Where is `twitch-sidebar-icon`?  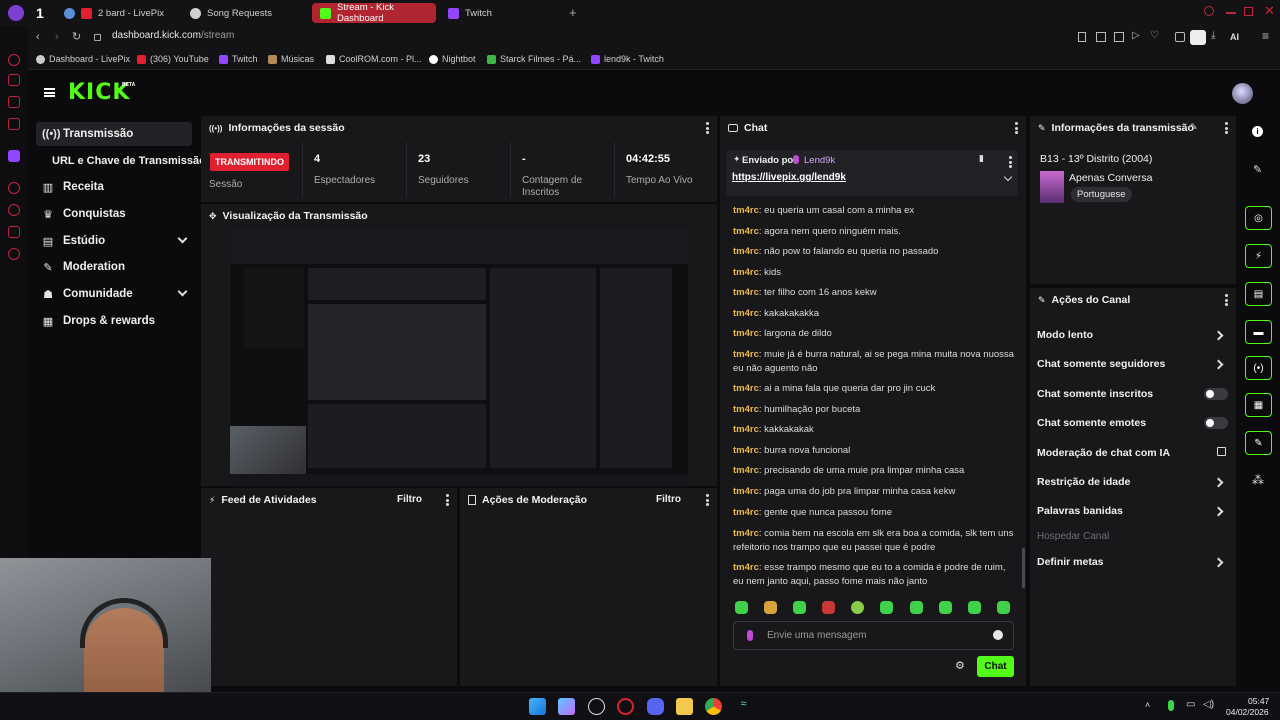
twitch-sidebar-icon is located at coordinates (14, 156).